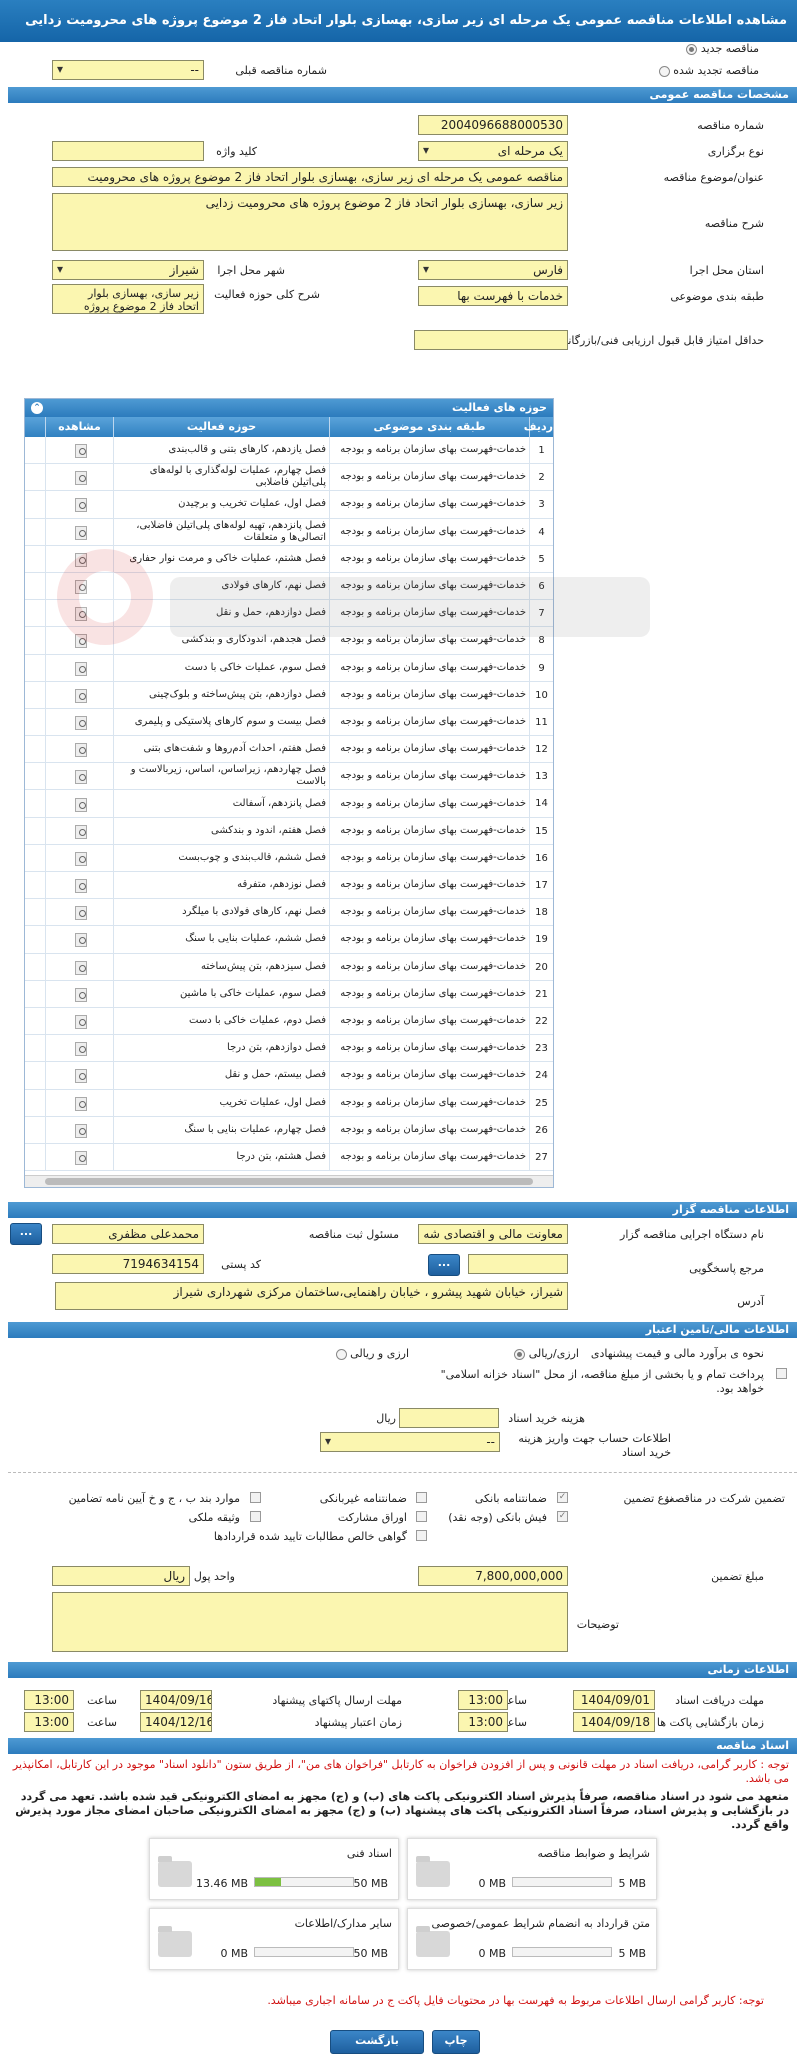  Describe the element at coordinates (493, 1576) in the screenshot. I see `amount-field: 7,800,000,000` at that location.